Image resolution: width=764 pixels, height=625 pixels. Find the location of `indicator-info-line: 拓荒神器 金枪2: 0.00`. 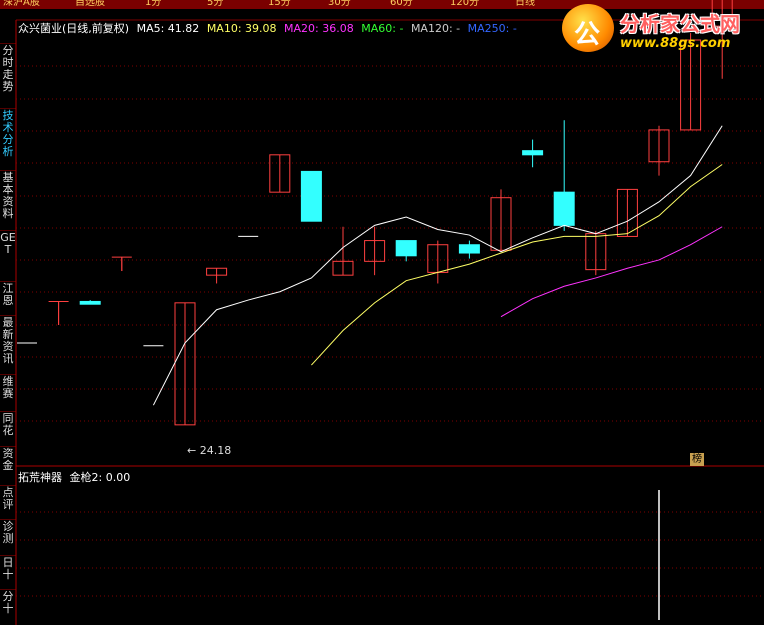

indicator-info-line: 拓荒神器 金枪2: 0.00 is located at coordinates (74, 477).